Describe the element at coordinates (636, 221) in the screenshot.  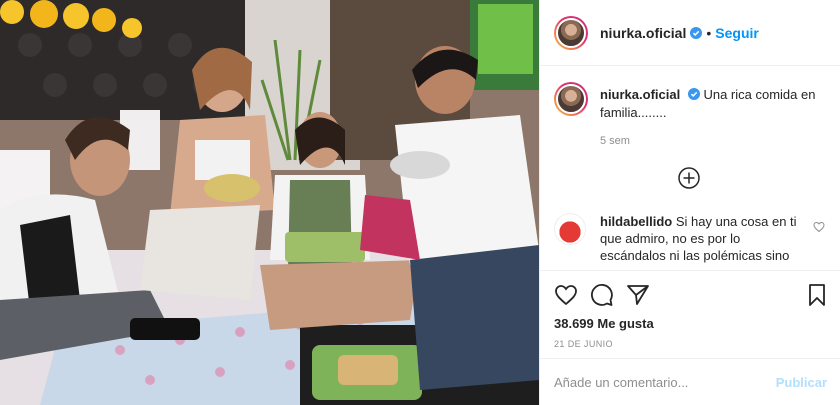
I see `commenter-username: hildabellido` at that location.